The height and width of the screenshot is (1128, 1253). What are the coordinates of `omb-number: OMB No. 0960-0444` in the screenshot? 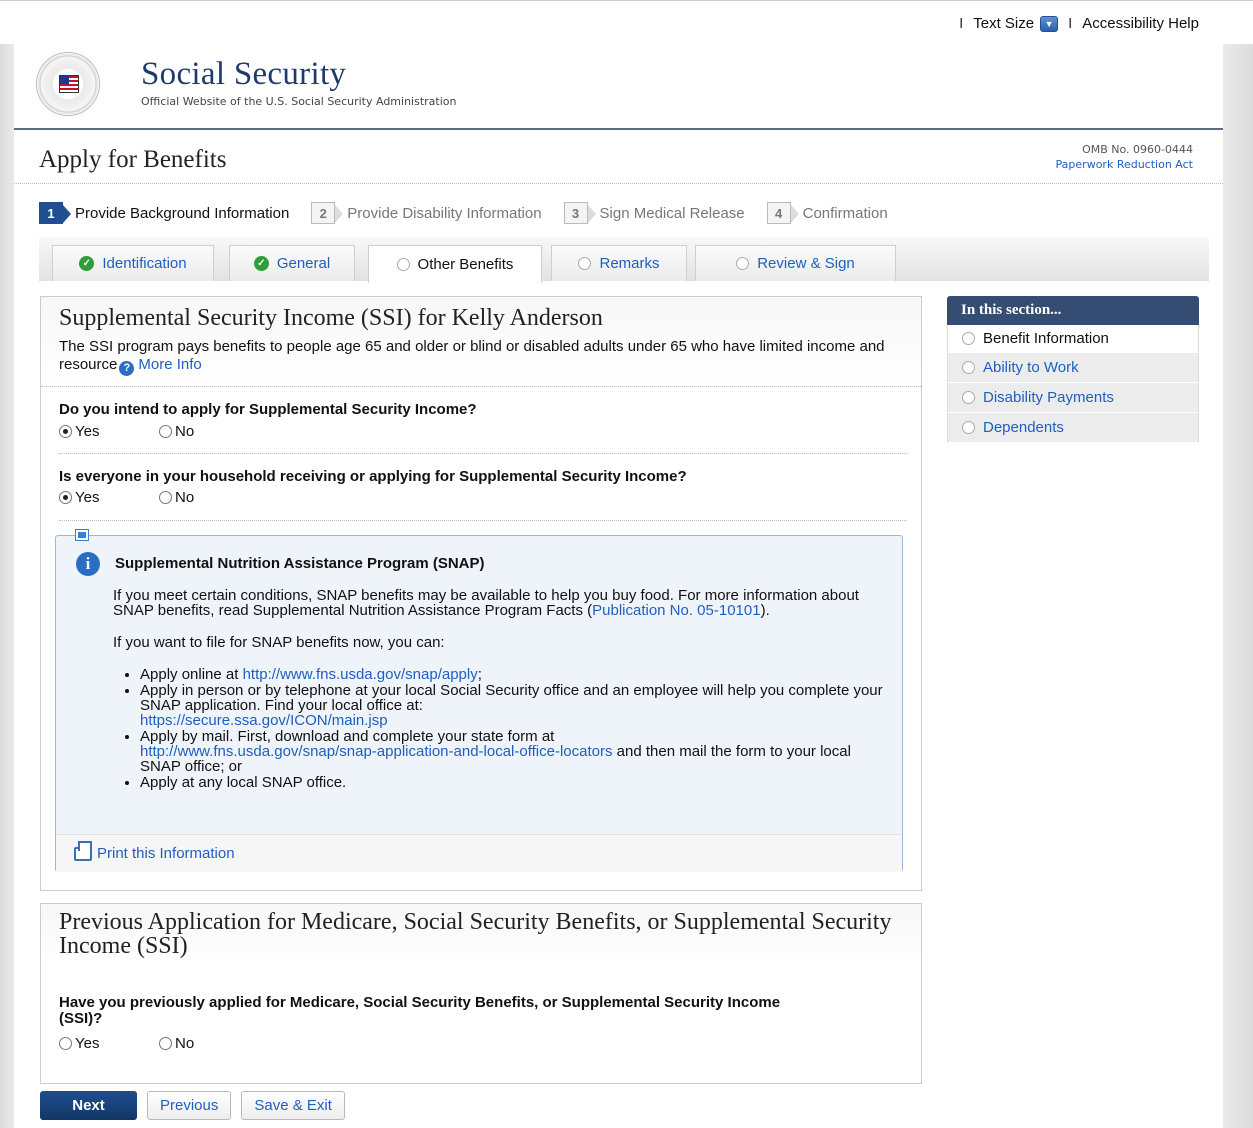 It's located at (1137, 149).